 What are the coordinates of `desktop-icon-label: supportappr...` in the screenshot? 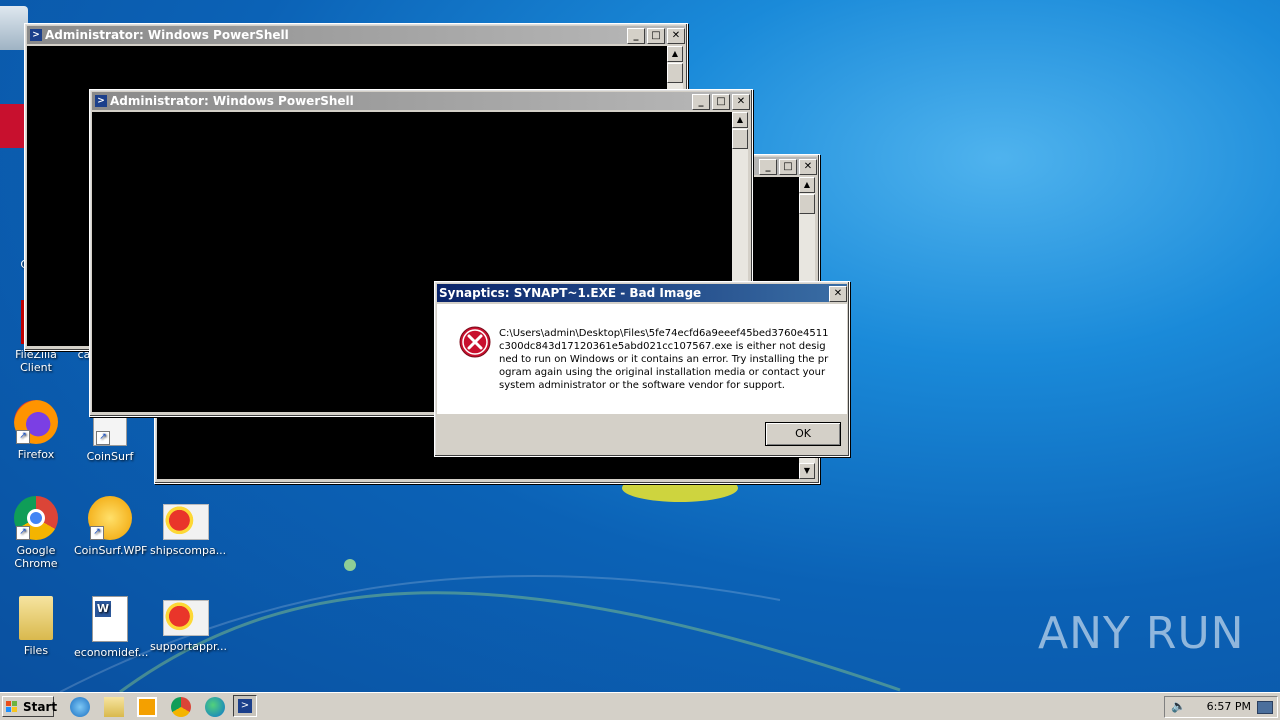 It's located at (188, 646).